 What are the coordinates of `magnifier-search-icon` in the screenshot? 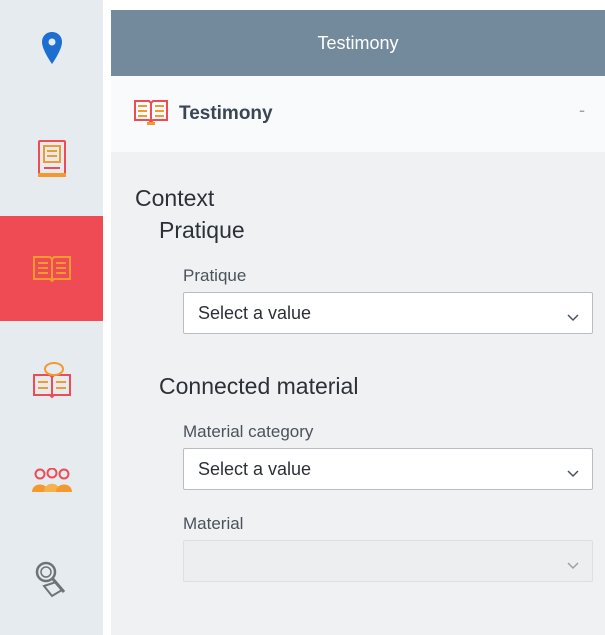 It's located at (52, 580).